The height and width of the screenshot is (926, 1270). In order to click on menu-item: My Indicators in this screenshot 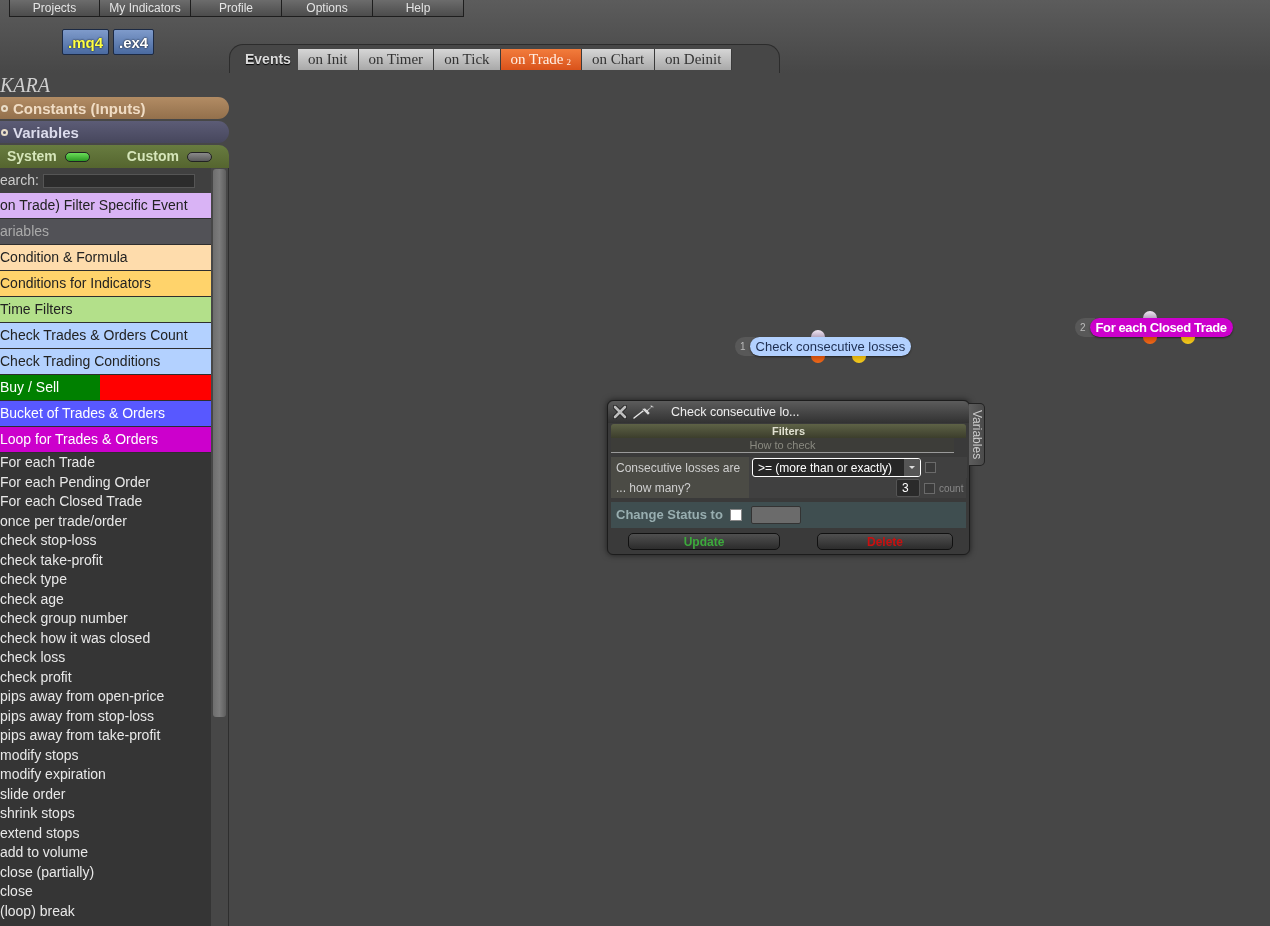, I will do `click(145, 8)`.